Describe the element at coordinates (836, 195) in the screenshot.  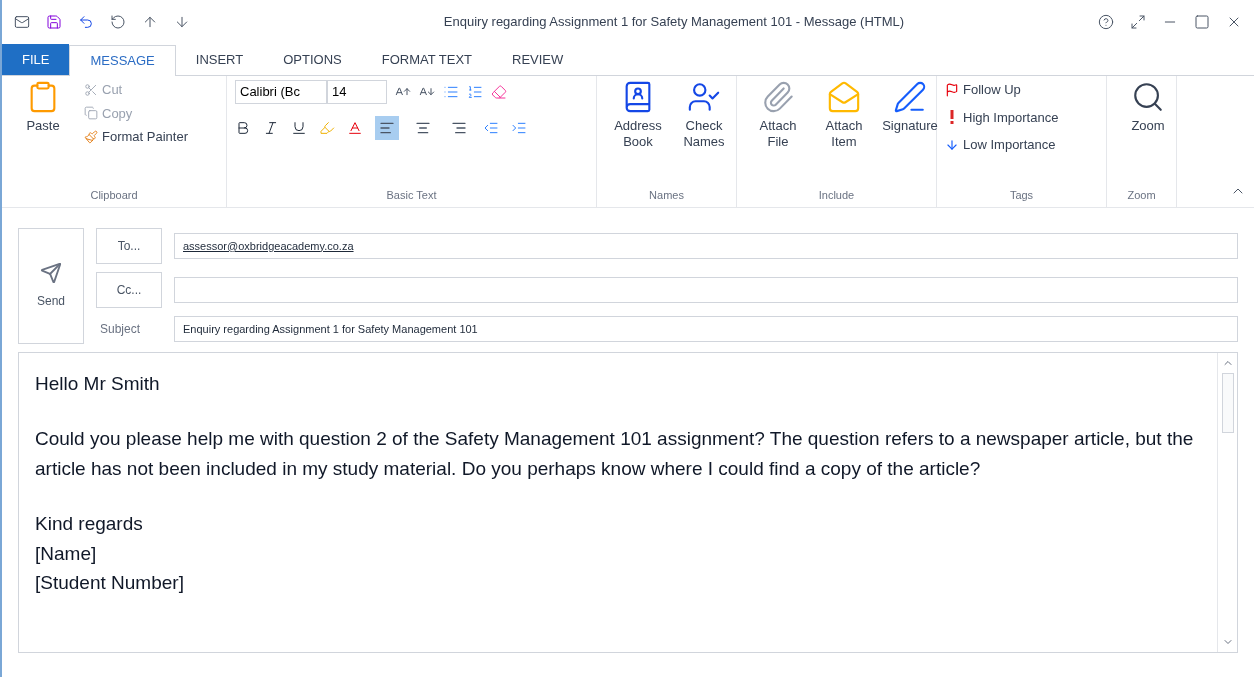
I see `group-label: Include` at that location.